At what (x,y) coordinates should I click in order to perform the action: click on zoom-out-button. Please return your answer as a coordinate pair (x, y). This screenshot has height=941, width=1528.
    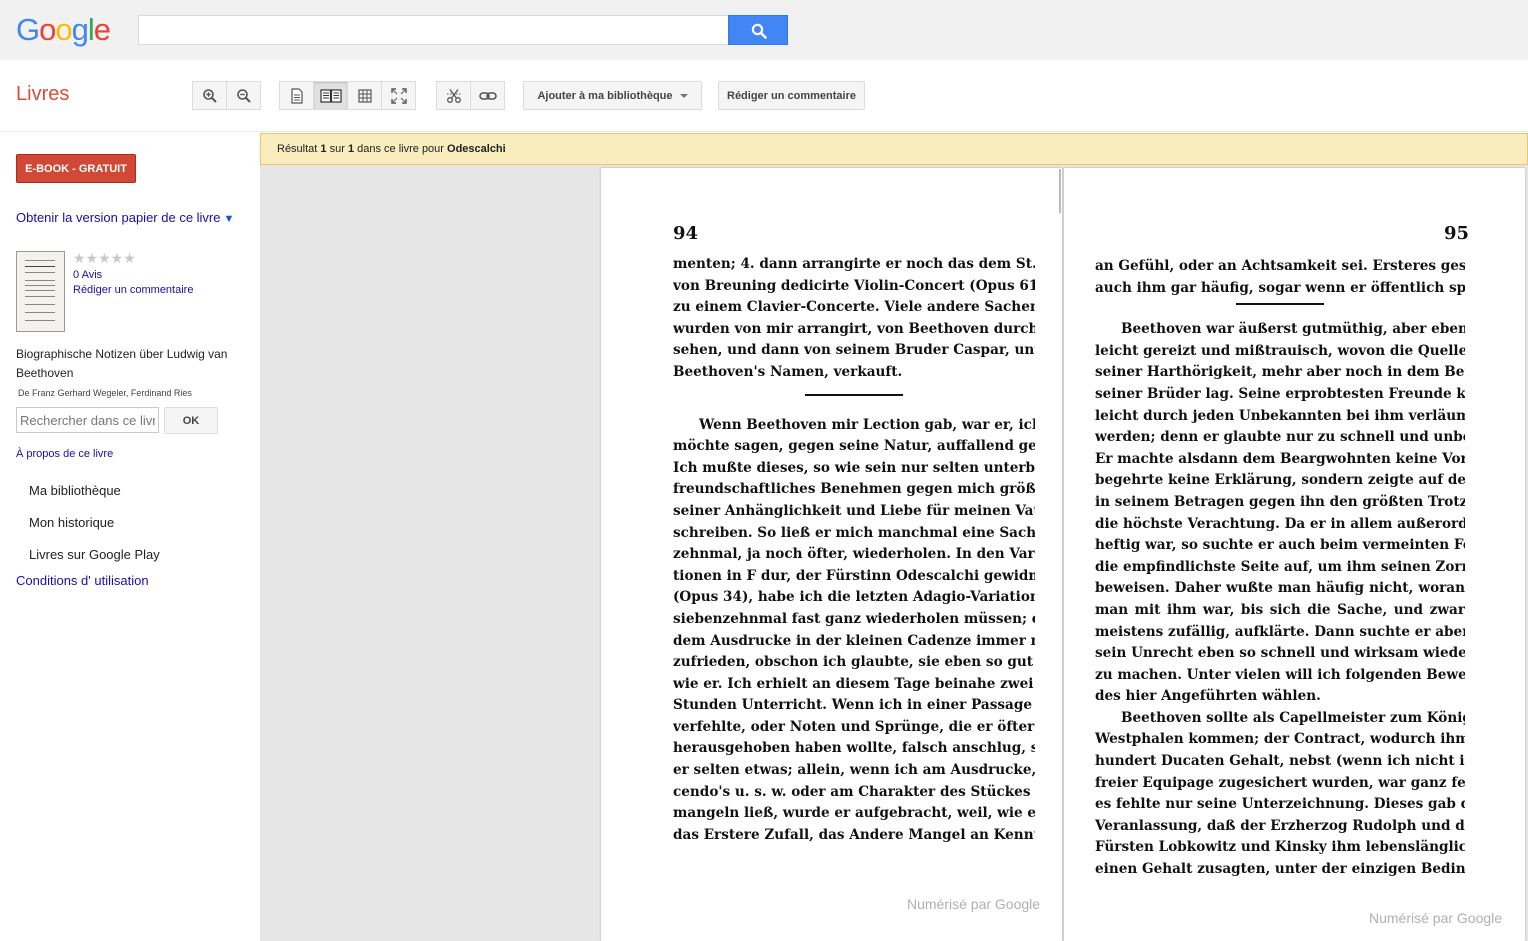
    Looking at the image, I should click on (243, 95).